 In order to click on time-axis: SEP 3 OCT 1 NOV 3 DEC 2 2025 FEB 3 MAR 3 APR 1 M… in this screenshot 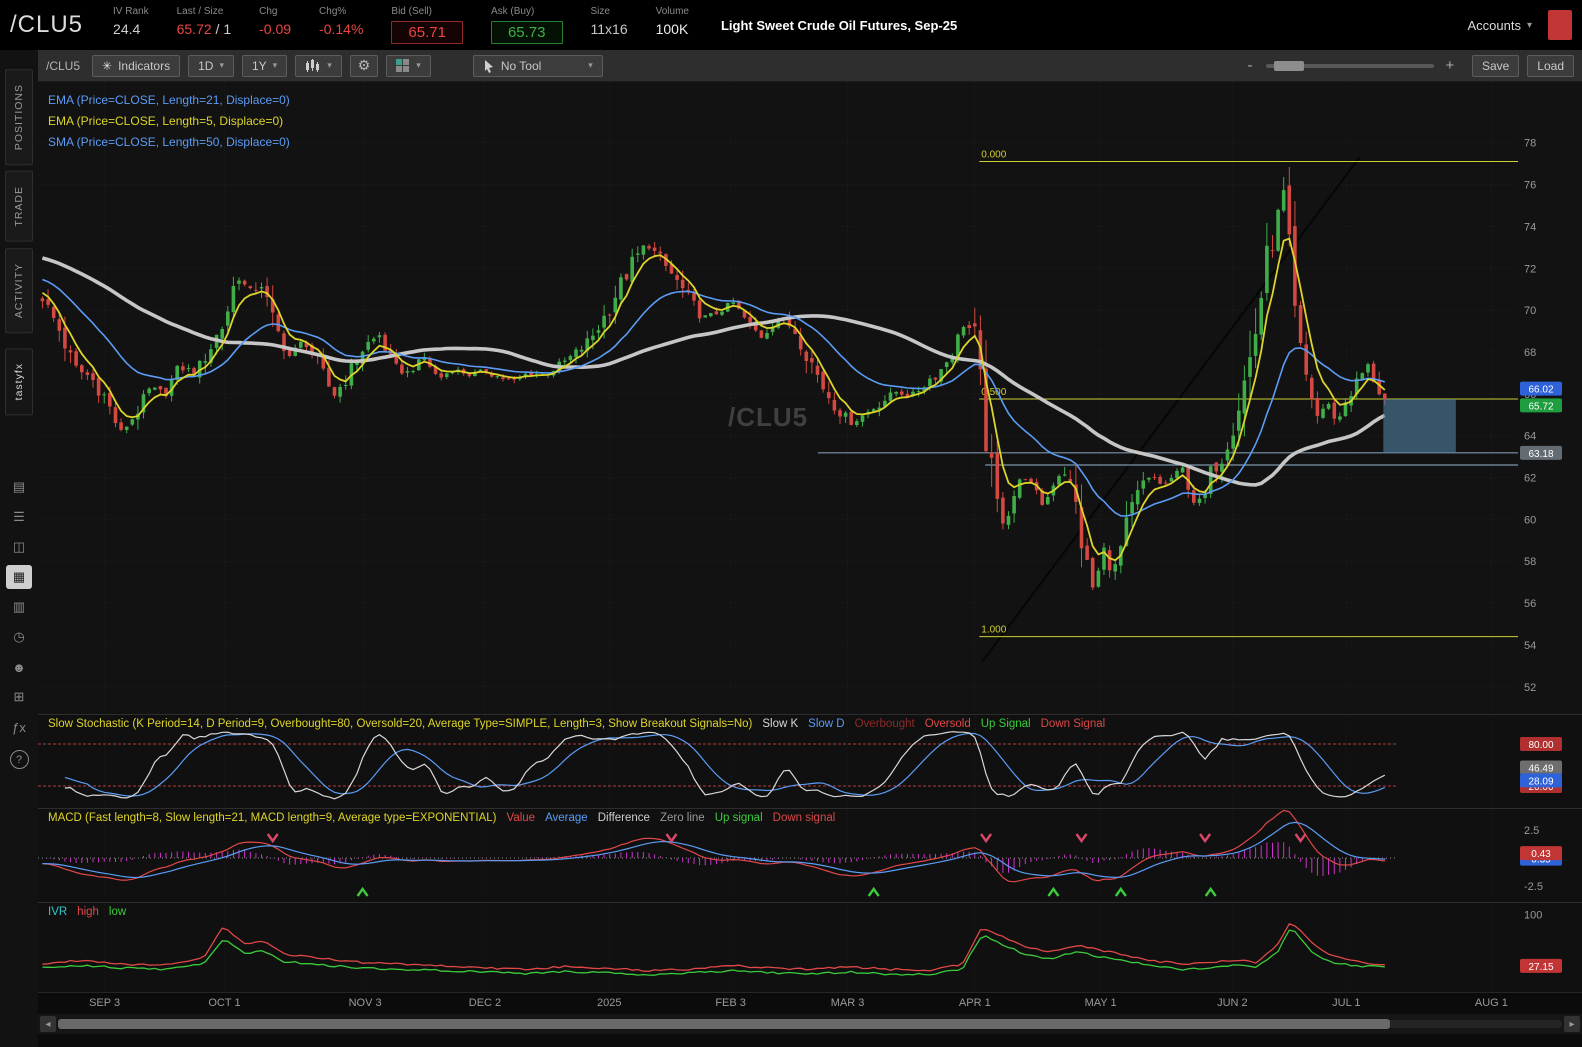, I will do `click(810, 1003)`.